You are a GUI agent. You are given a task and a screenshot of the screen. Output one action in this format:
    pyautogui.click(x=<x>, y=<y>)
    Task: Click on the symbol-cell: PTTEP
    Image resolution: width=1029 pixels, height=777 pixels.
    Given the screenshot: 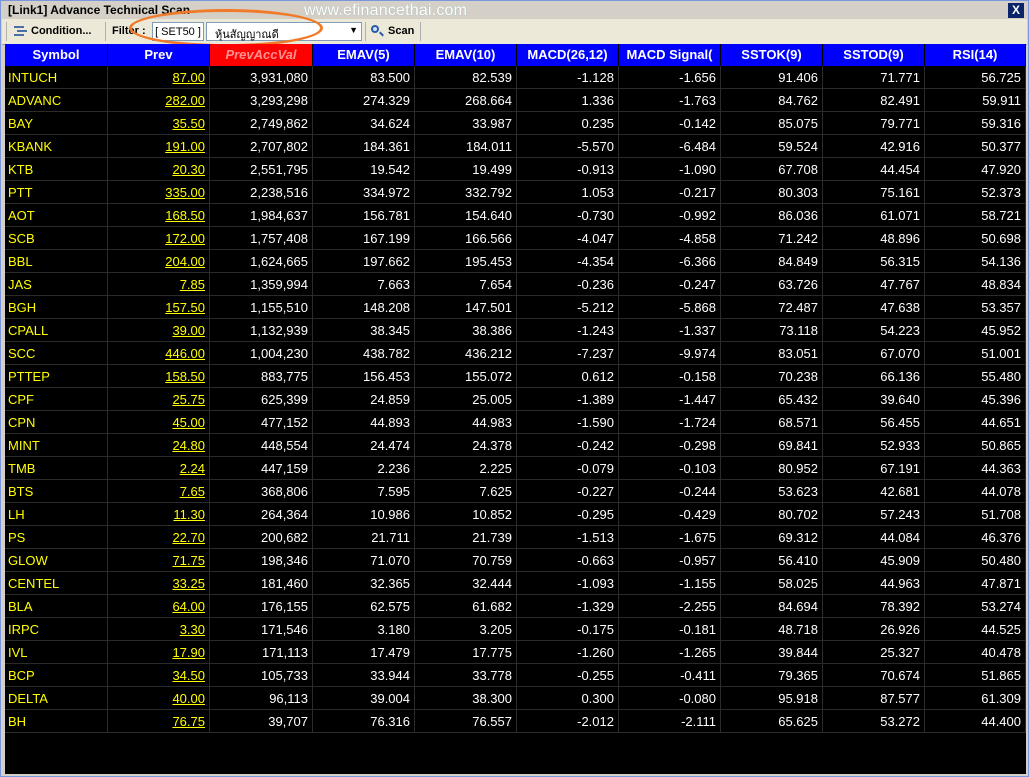 What is the action you would take?
    pyautogui.click(x=56, y=376)
    